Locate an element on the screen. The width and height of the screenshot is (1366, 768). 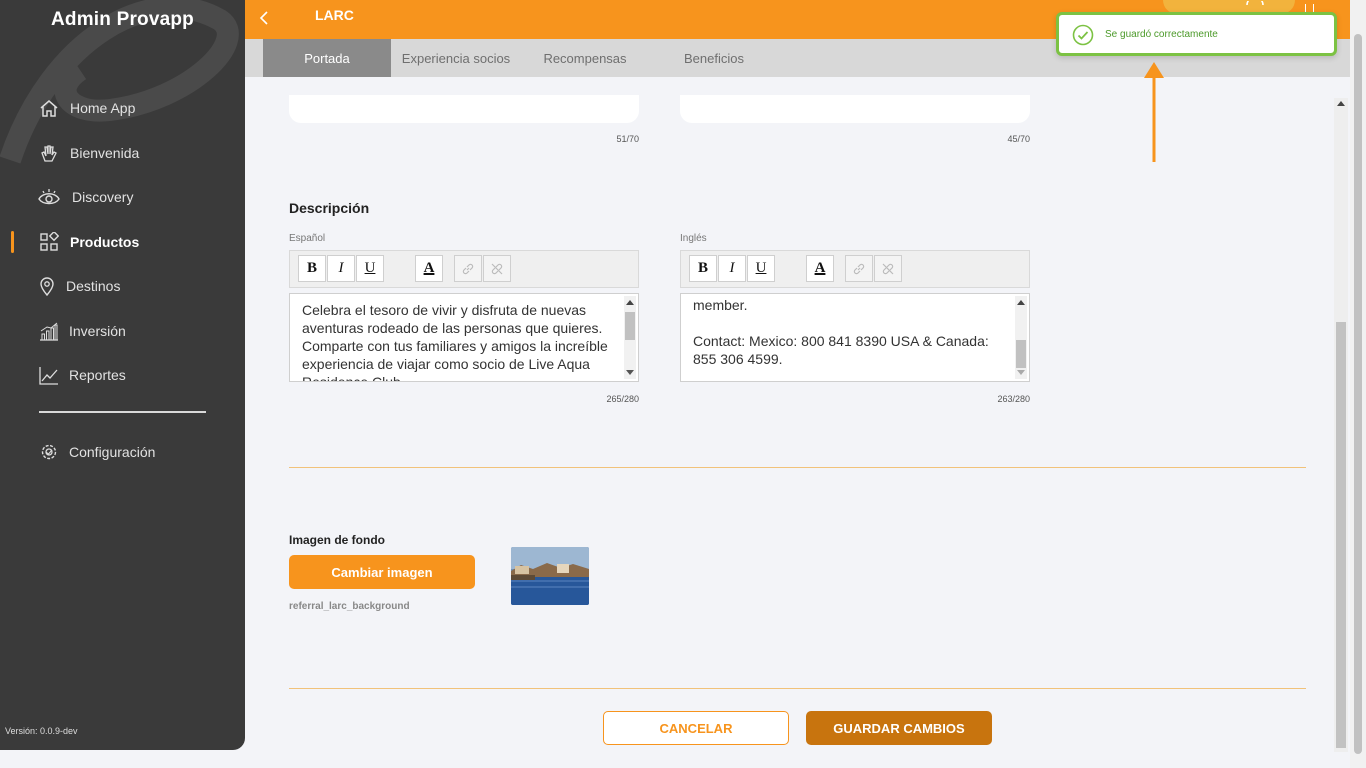
arrow-up-icon is located at coordinates (1154, 112).